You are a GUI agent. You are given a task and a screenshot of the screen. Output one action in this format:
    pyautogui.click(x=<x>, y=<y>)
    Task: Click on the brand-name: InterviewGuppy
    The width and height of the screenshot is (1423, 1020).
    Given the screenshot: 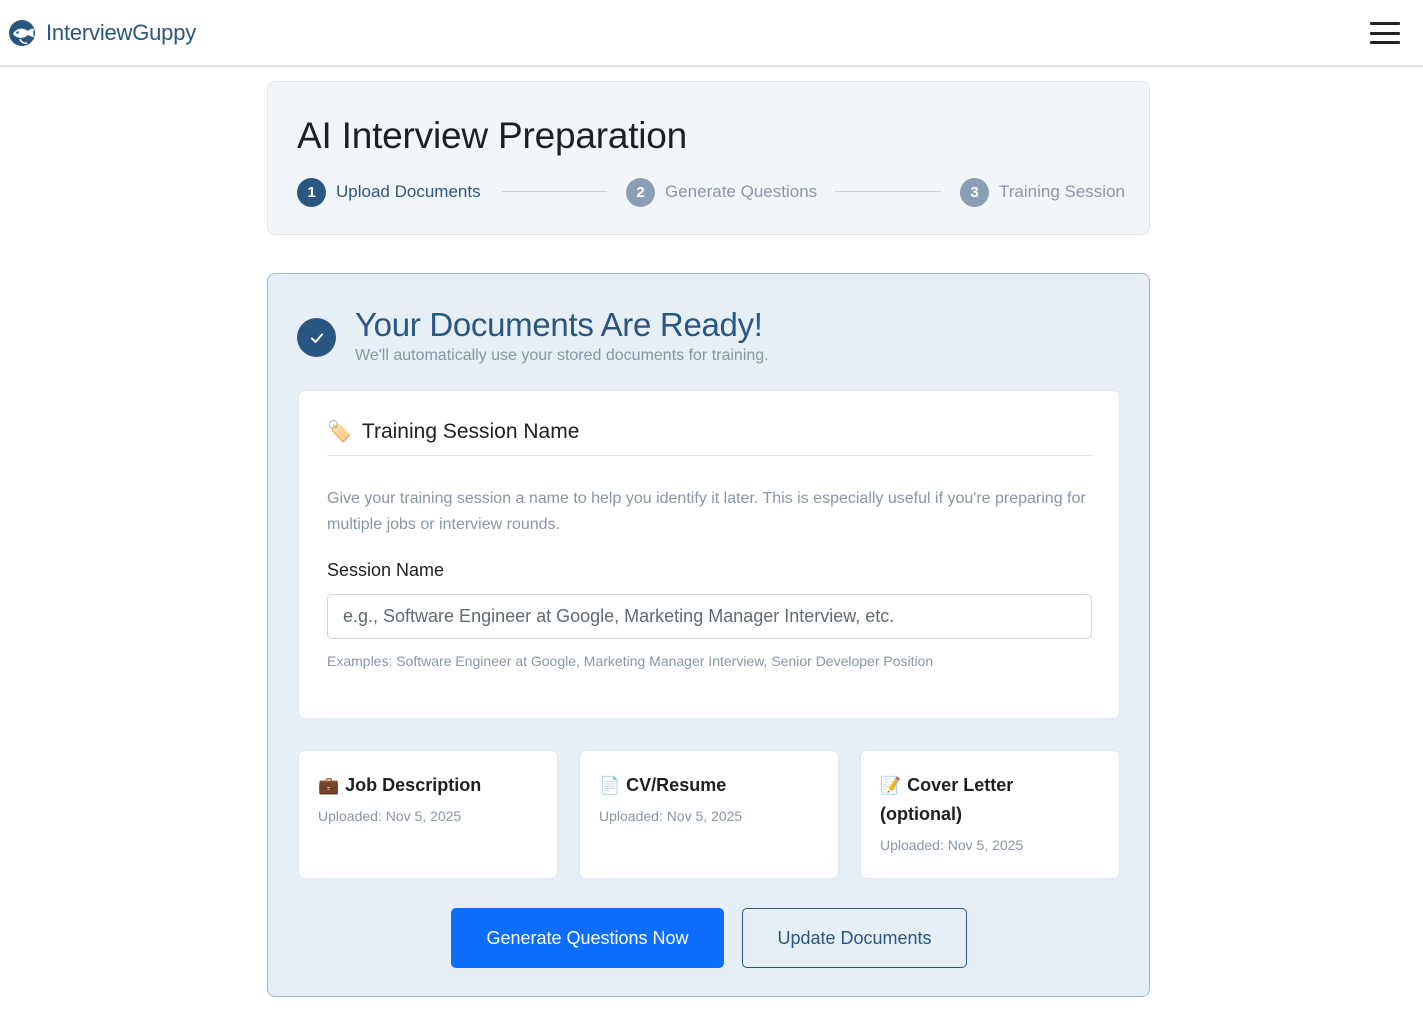 What is the action you would take?
    pyautogui.click(x=121, y=32)
    